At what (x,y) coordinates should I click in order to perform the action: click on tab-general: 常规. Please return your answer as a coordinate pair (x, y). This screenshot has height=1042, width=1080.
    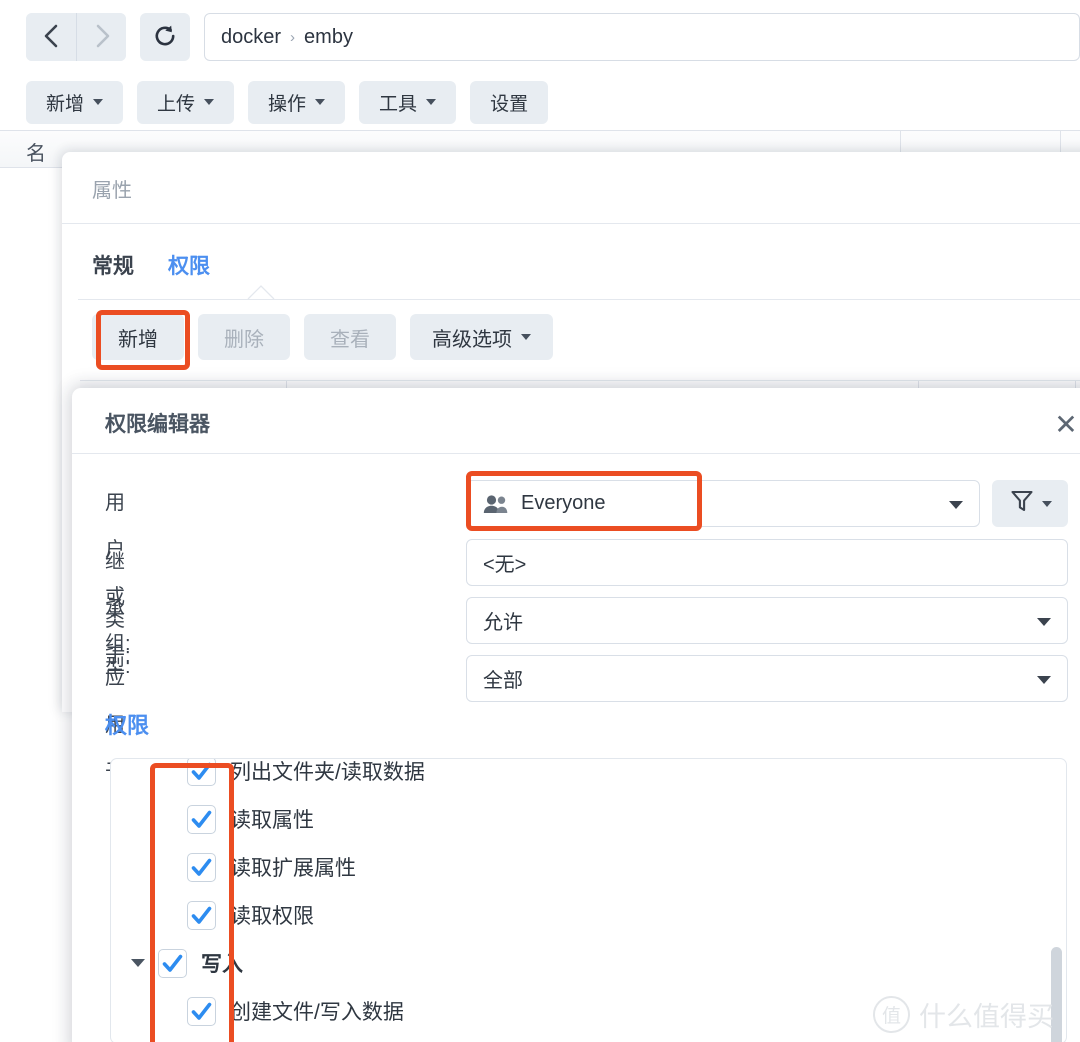
    Looking at the image, I should click on (113, 265).